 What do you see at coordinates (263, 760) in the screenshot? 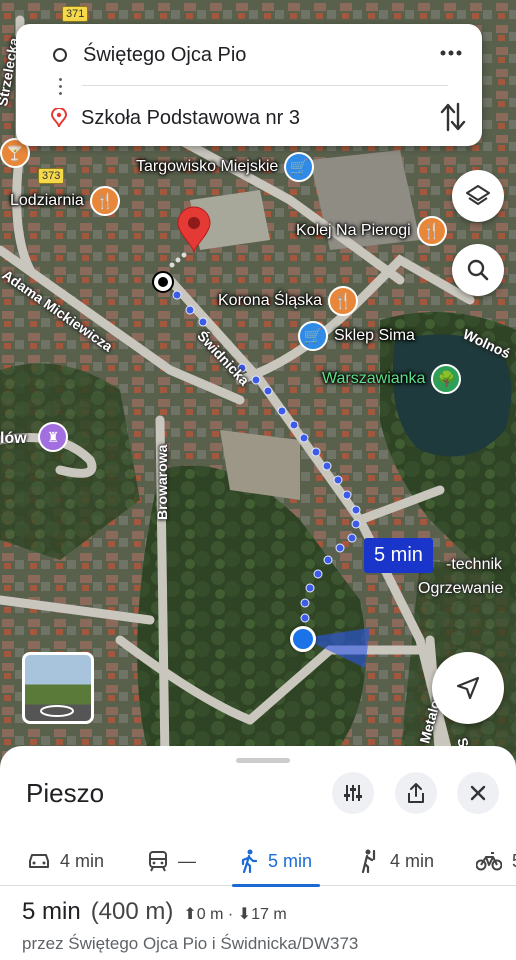
I see `drag-handle` at bounding box center [263, 760].